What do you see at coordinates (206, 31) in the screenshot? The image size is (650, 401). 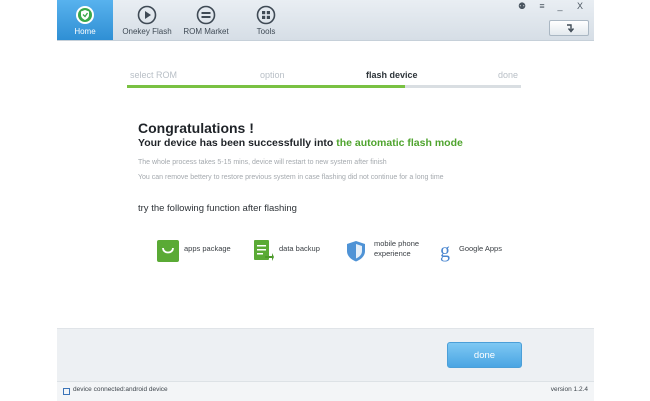 I see `nav-rom-market-label: ROM Market` at bounding box center [206, 31].